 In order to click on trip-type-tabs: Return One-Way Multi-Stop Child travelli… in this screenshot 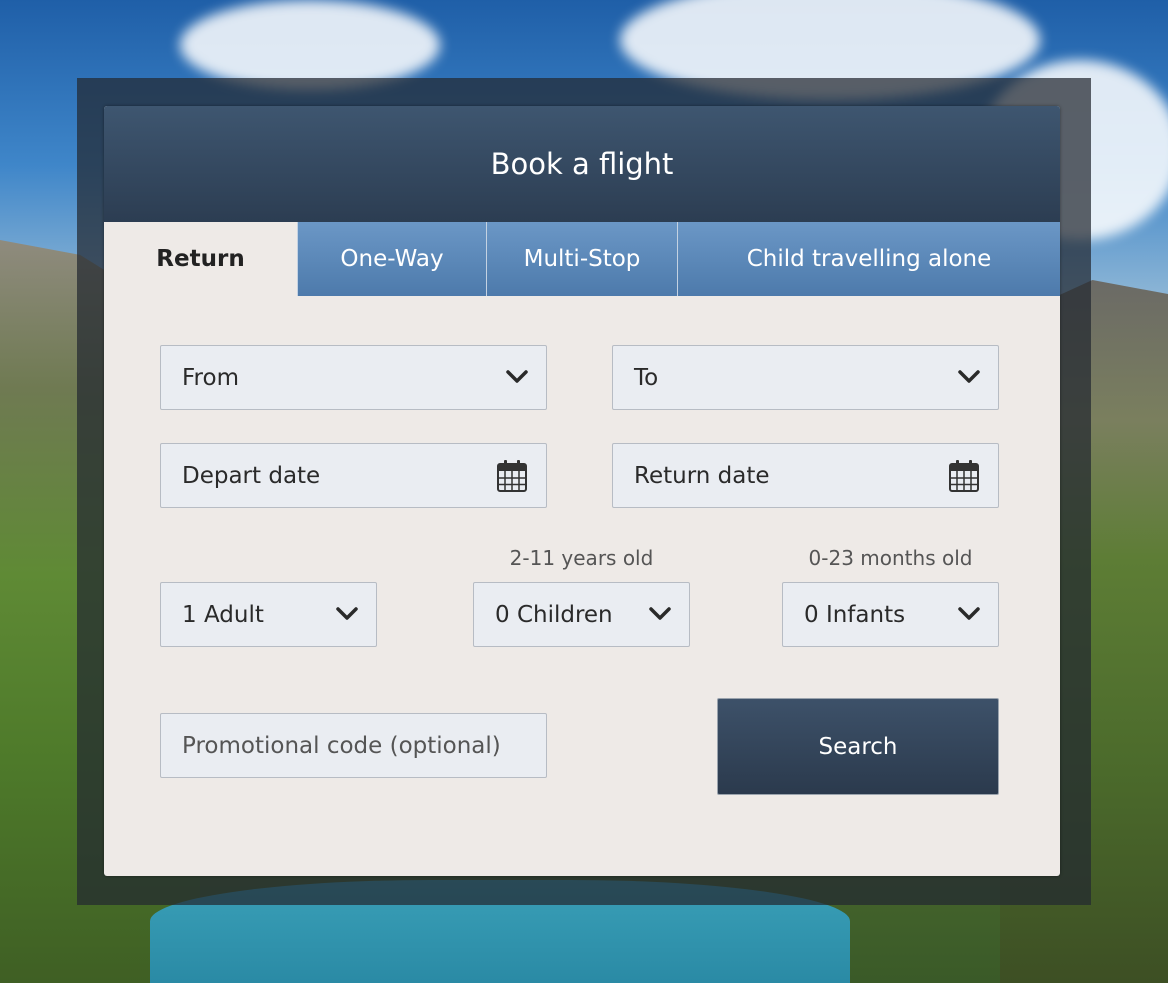, I will do `click(582, 259)`.